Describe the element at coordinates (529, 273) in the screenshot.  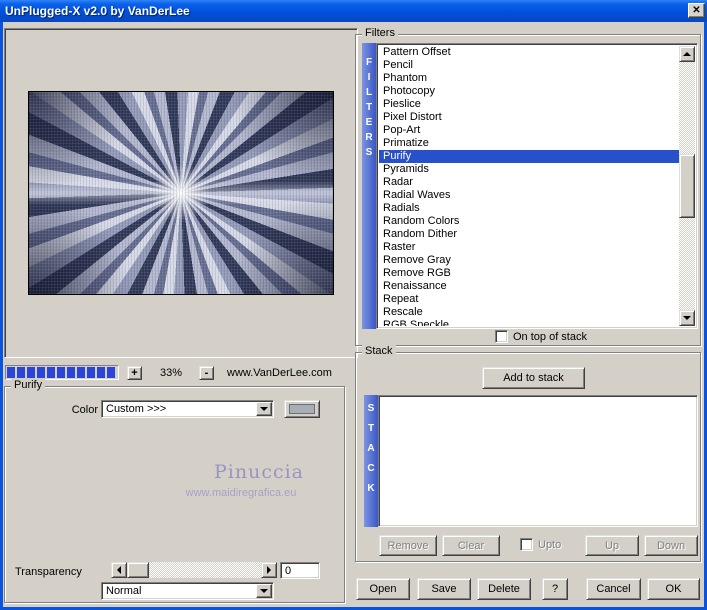
I see `filter-item: Remove RGB` at that location.